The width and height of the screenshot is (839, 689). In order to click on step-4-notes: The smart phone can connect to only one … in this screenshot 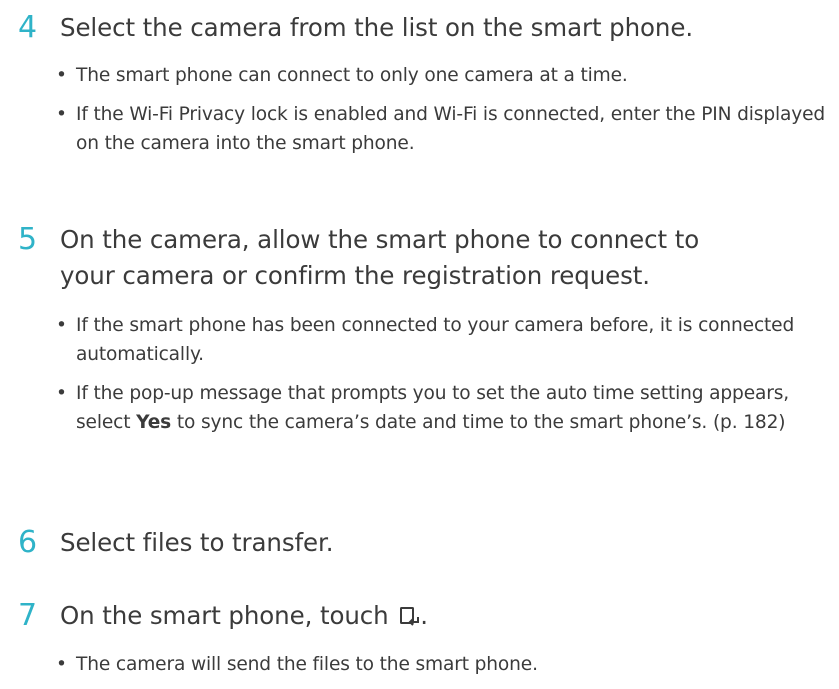, I will do `click(442, 109)`.